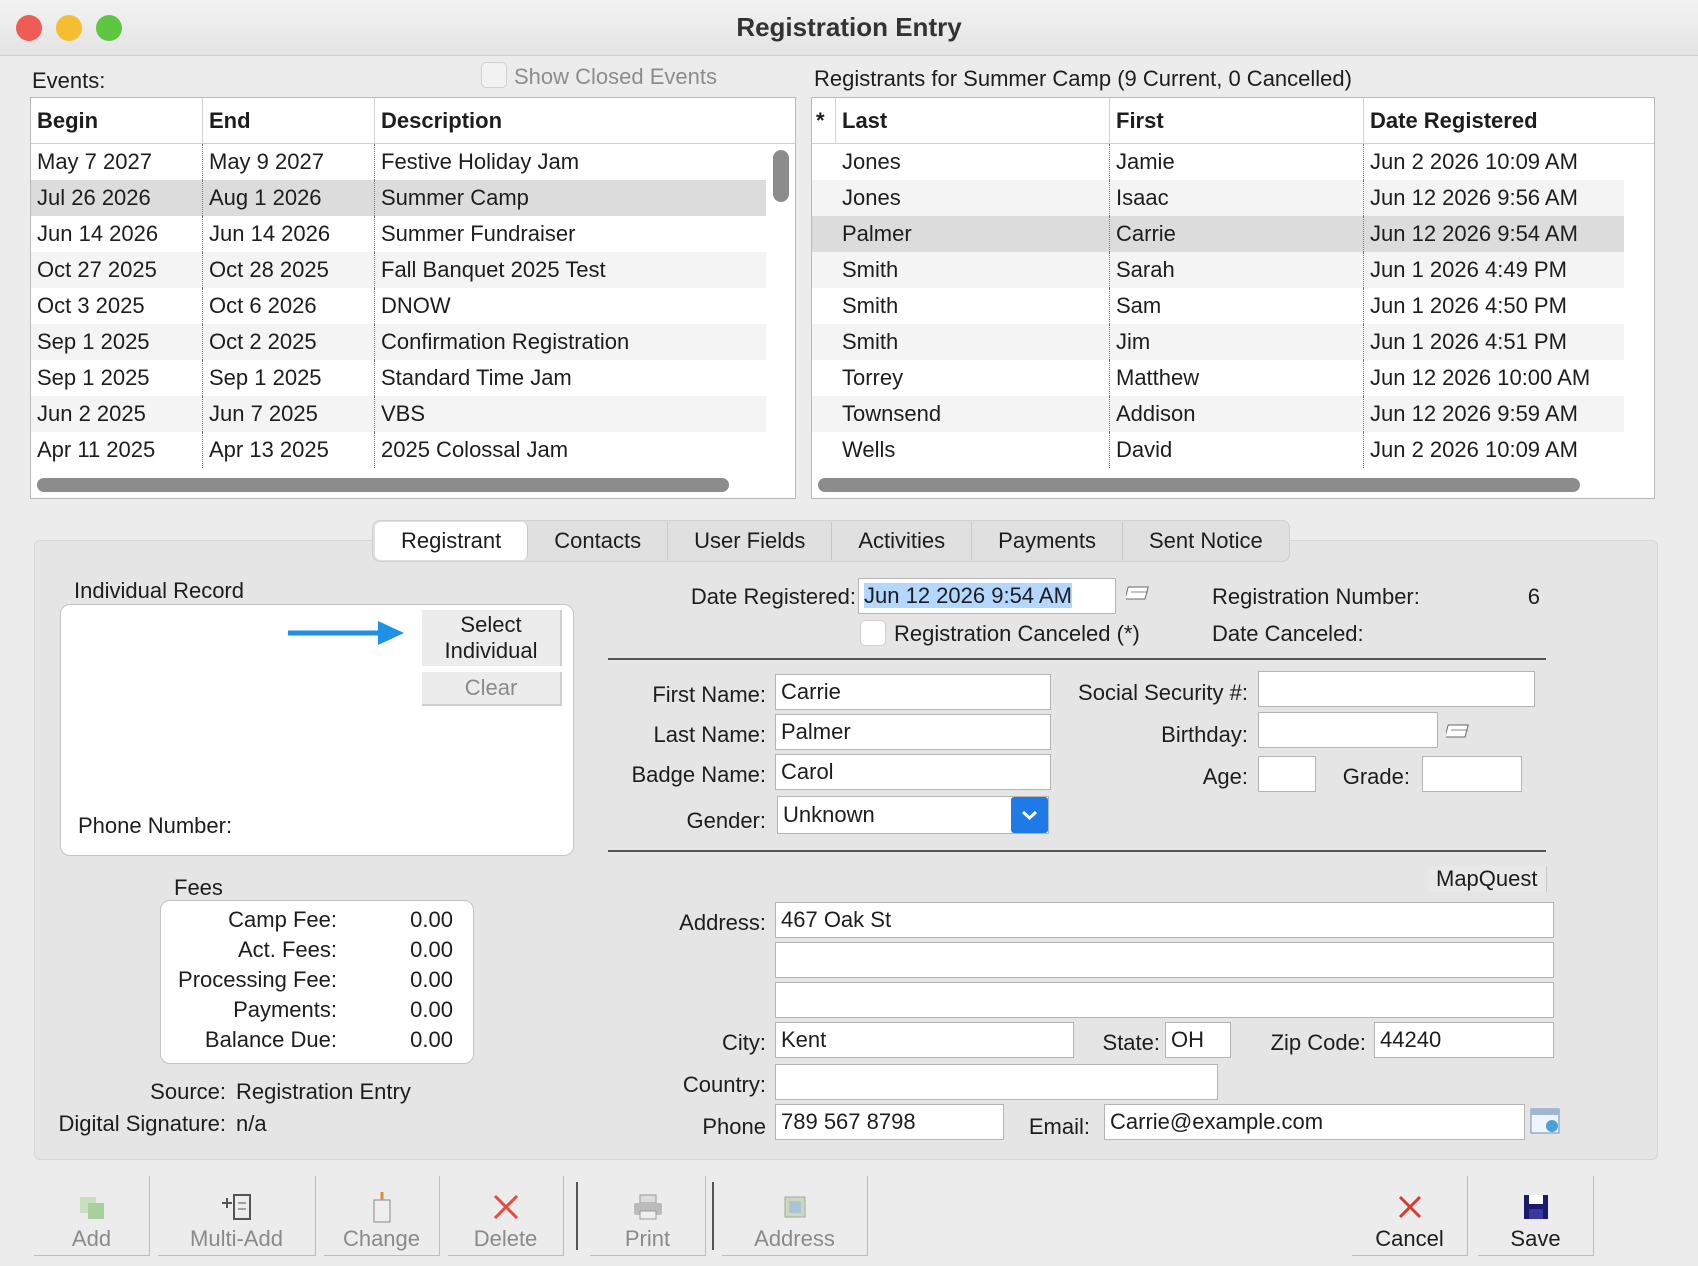 This screenshot has height=1266, width=1698. Describe the element at coordinates (289, 120) in the screenshot. I see `events-col-end: End` at that location.